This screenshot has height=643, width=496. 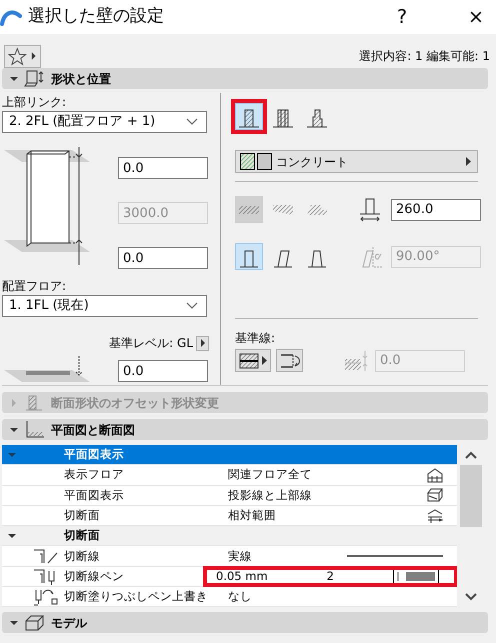 I want to click on fill-swatch-icon, so click(x=264, y=161).